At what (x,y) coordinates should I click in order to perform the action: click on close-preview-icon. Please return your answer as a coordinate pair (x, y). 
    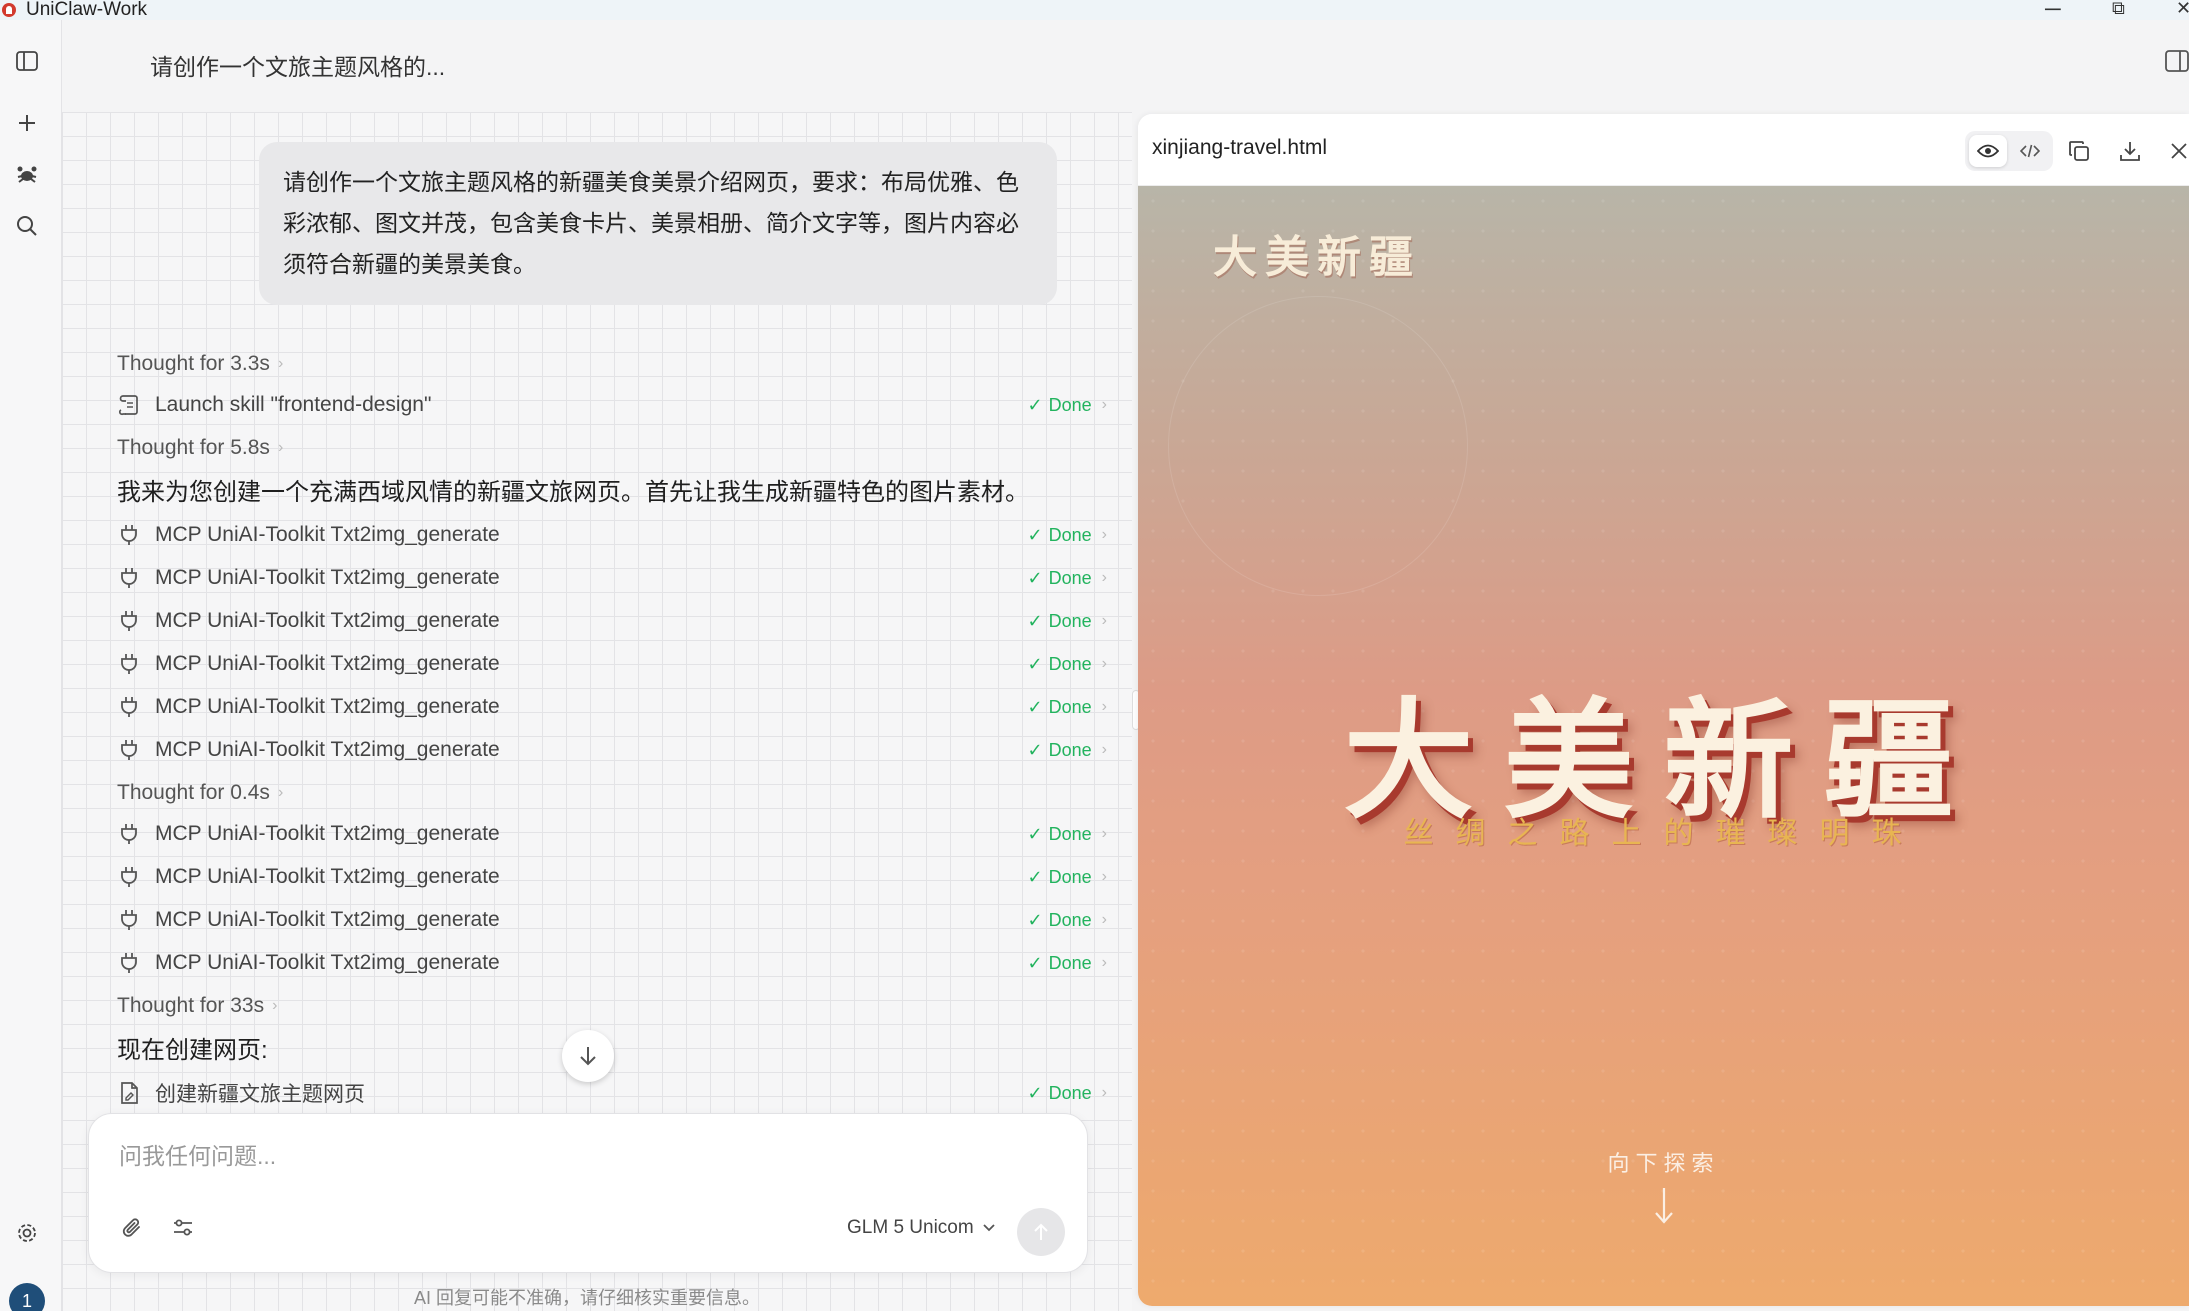
    Looking at the image, I should click on (2176, 151).